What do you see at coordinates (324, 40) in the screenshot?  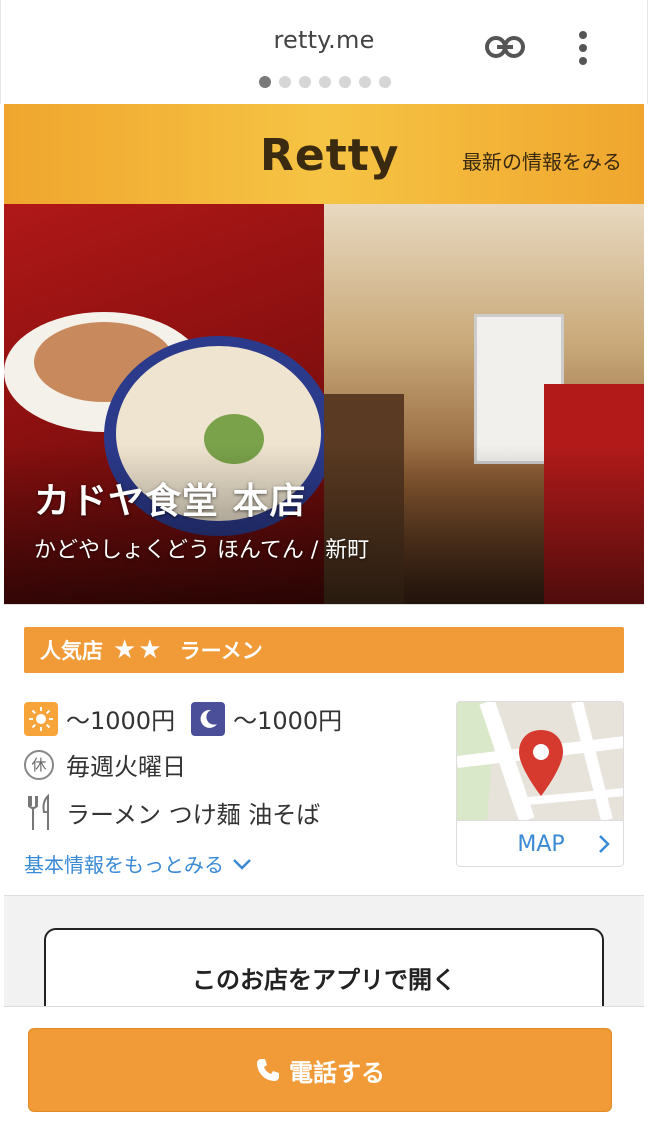 I see `url-text: retty.me` at bounding box center [324, 40].